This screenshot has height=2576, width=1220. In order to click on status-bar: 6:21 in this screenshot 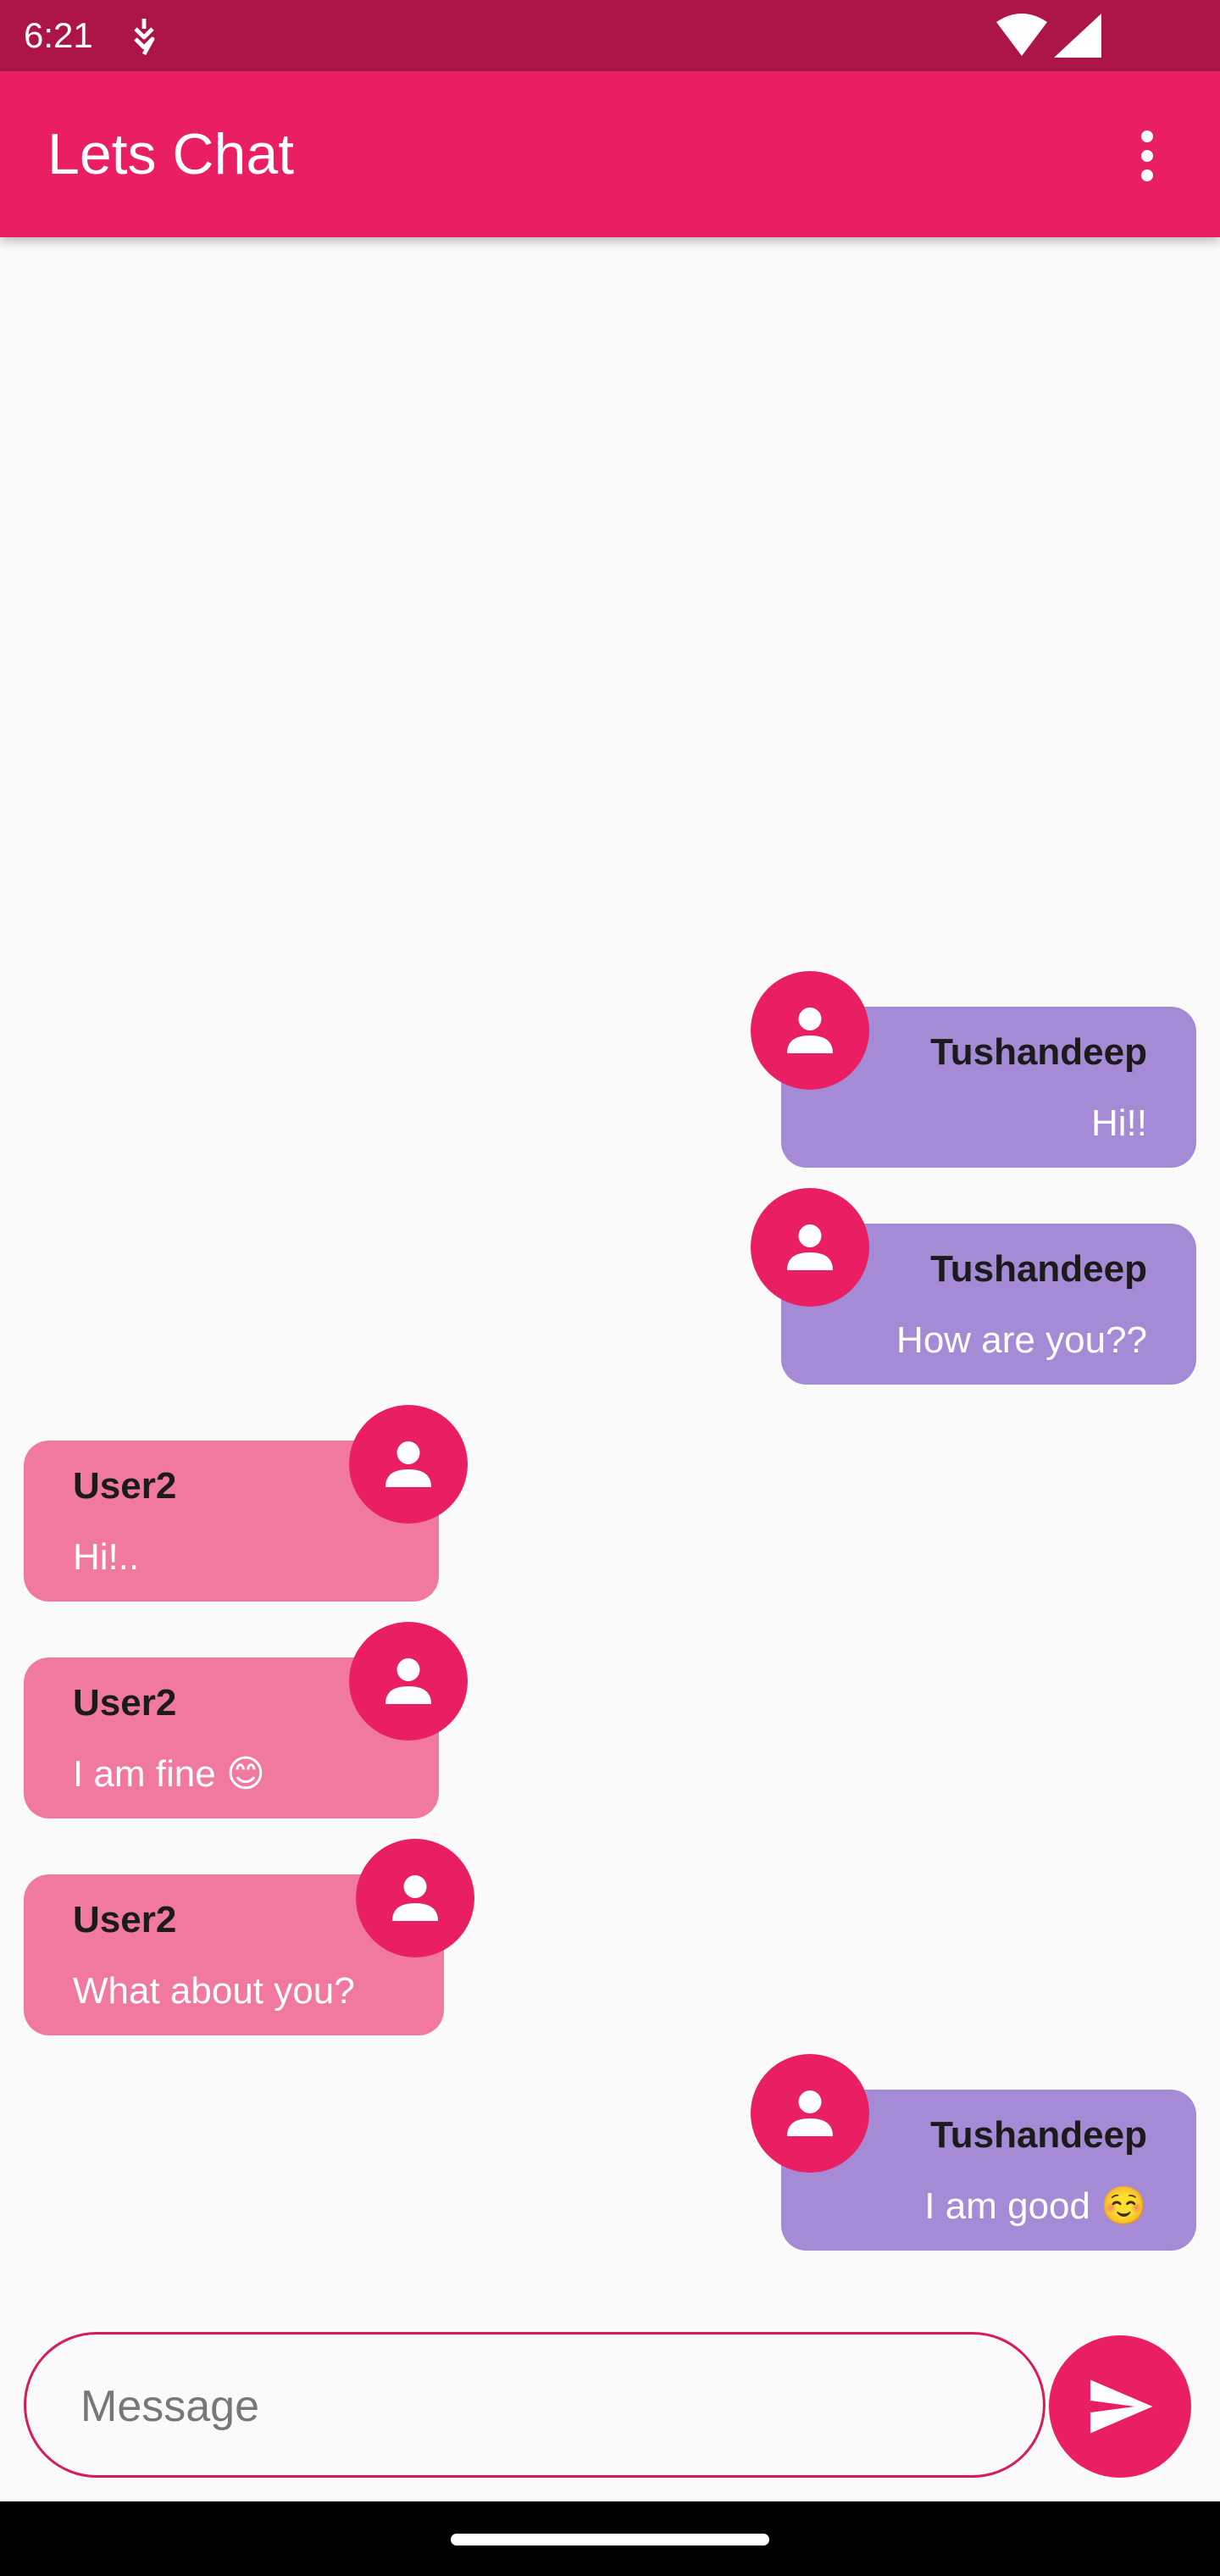, I will do `click(610, 35)`.